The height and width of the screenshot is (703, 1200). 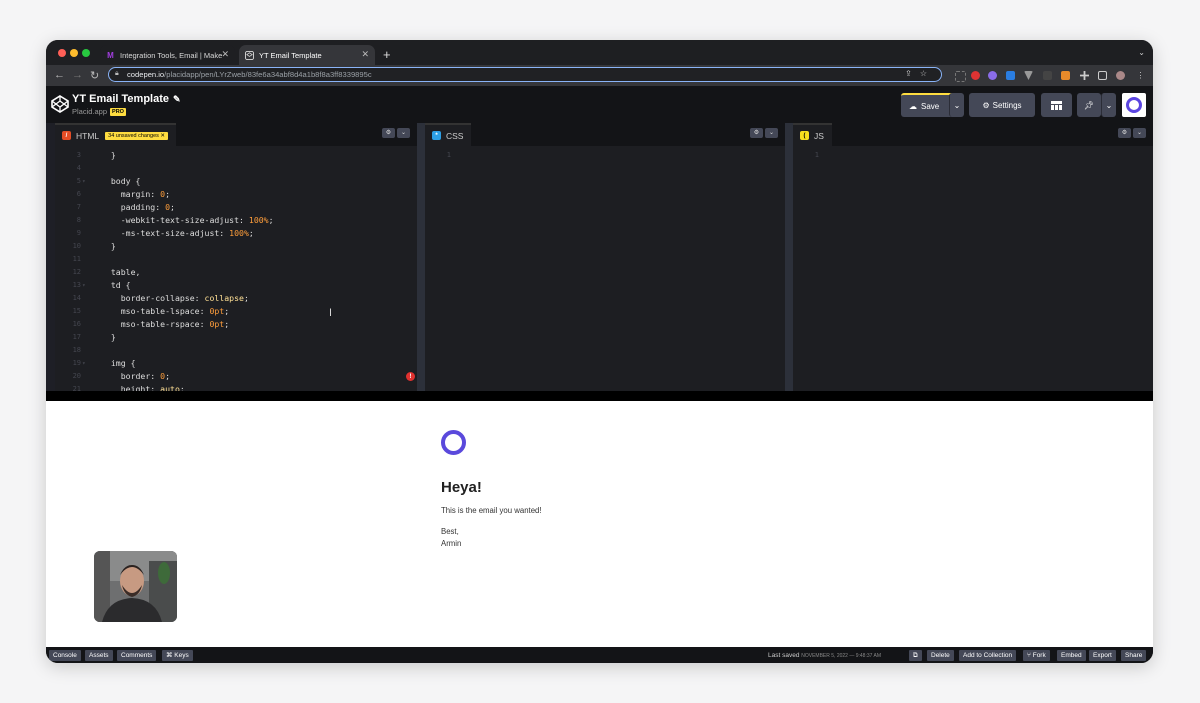 What do you see at coordinates (65, 655) in the screenshot?
I see `console-button: Console` at bounding box center [65, 655].